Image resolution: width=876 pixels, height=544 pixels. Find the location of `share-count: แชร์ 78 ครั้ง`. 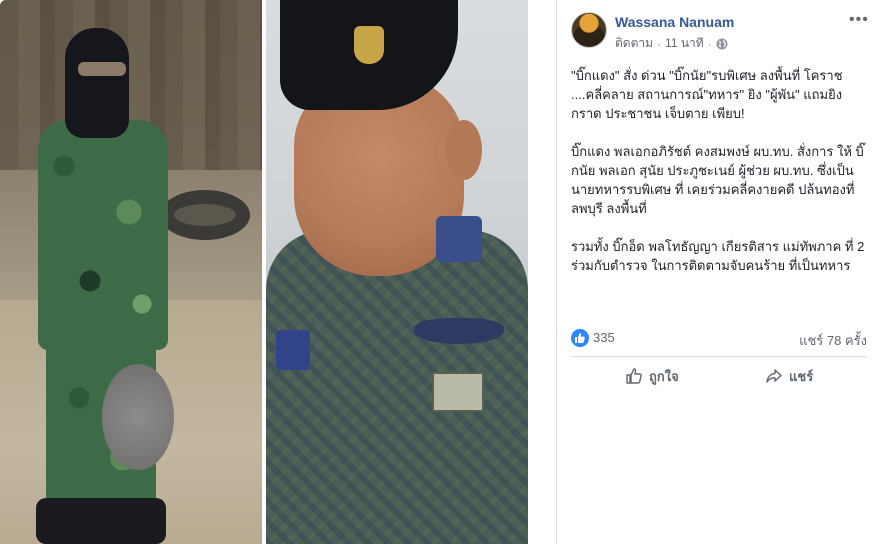

share-count: แชร์ 78 ครั้ง is located at coordinates (833, 340).